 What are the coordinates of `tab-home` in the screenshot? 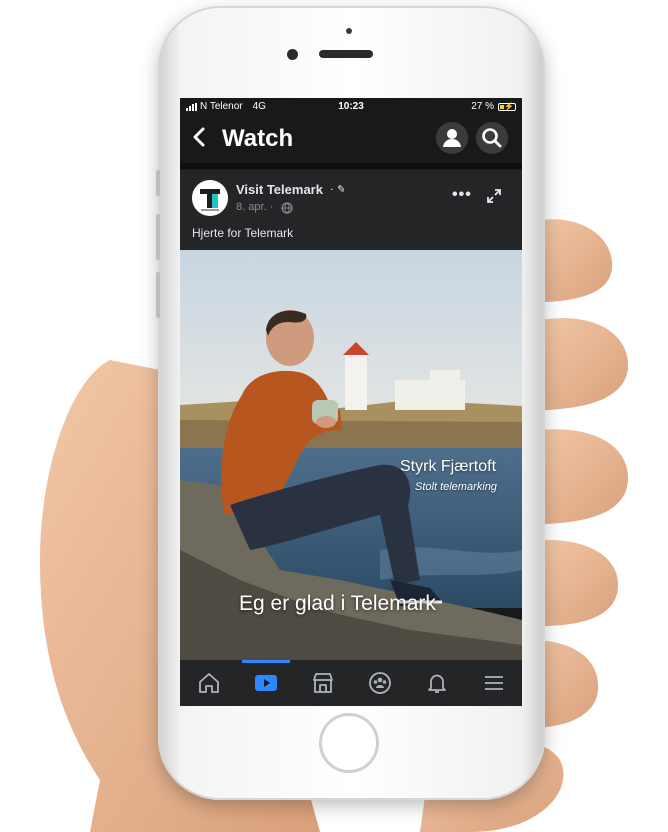 It's located at (208, 683).